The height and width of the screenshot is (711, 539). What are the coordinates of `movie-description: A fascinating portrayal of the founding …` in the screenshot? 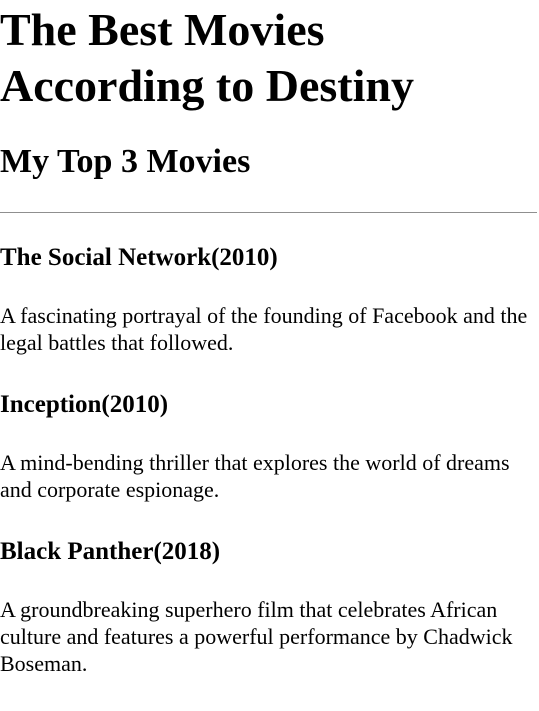 It's located at (264, 329).